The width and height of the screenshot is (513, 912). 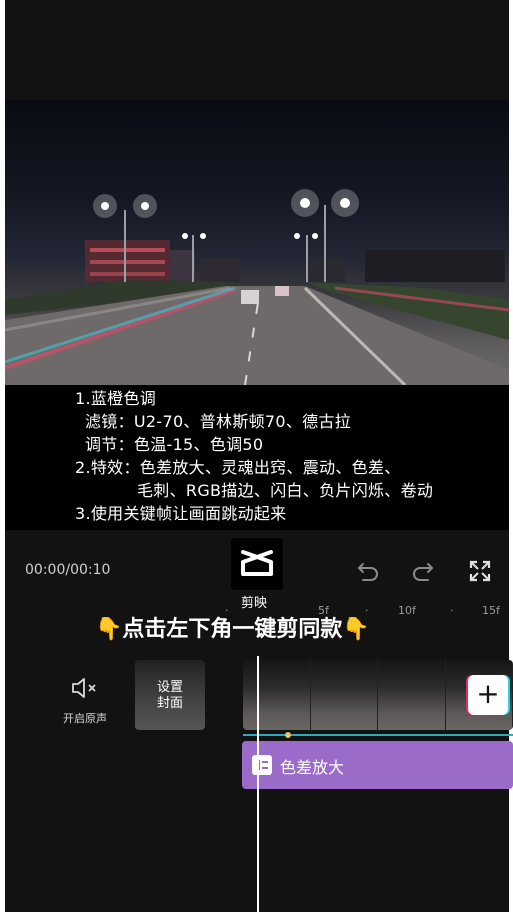 What do you see at coordinates (312, 767) in the screenshot?
I see `effect-label: 色差放大` at bounding box center [312, 767].